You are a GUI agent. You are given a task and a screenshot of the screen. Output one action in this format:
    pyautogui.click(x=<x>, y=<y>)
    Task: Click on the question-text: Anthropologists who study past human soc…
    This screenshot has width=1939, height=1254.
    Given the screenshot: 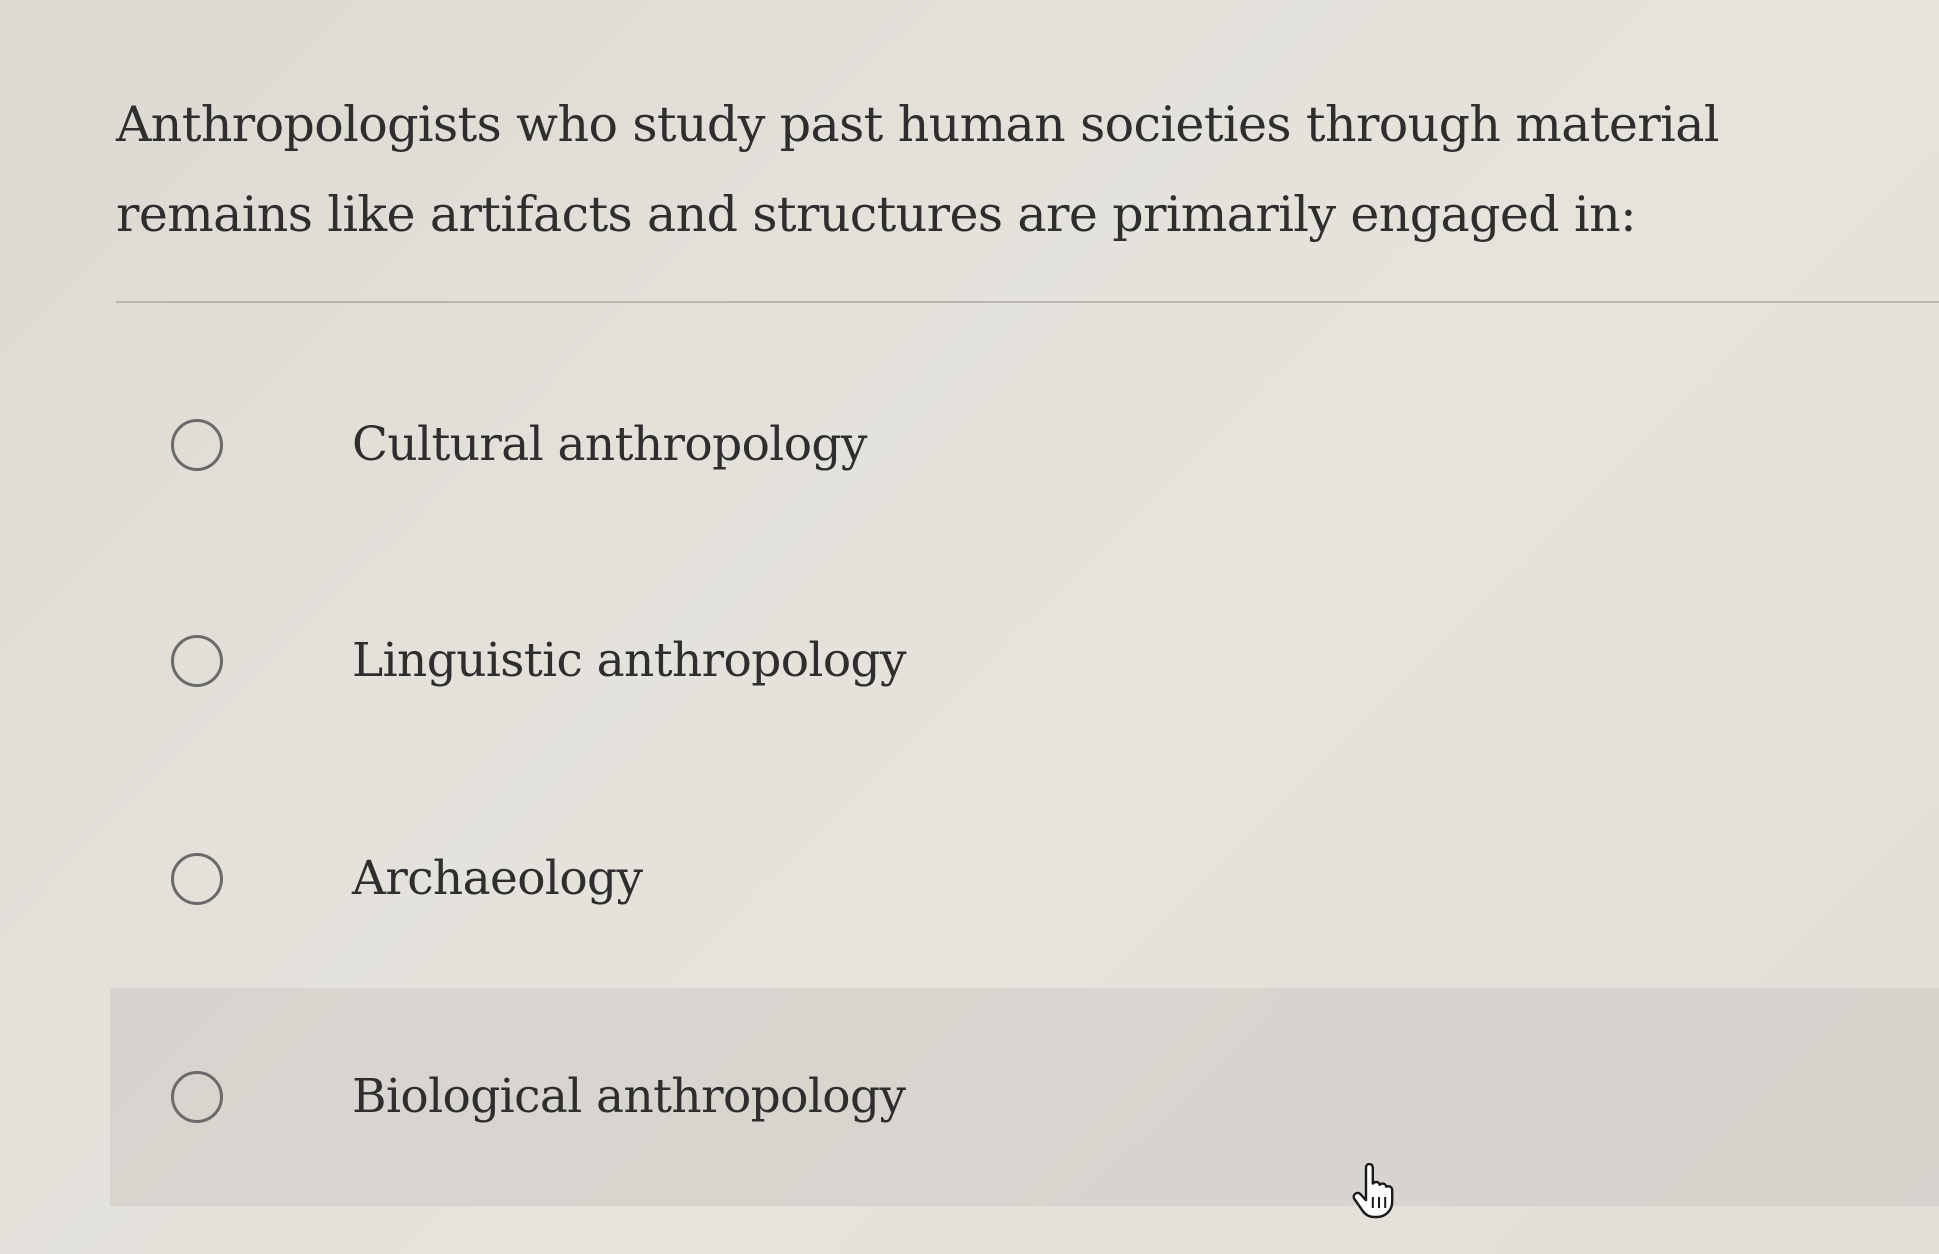 What is the action you would take?
    pyautogui.click(x=917, y=169)
    